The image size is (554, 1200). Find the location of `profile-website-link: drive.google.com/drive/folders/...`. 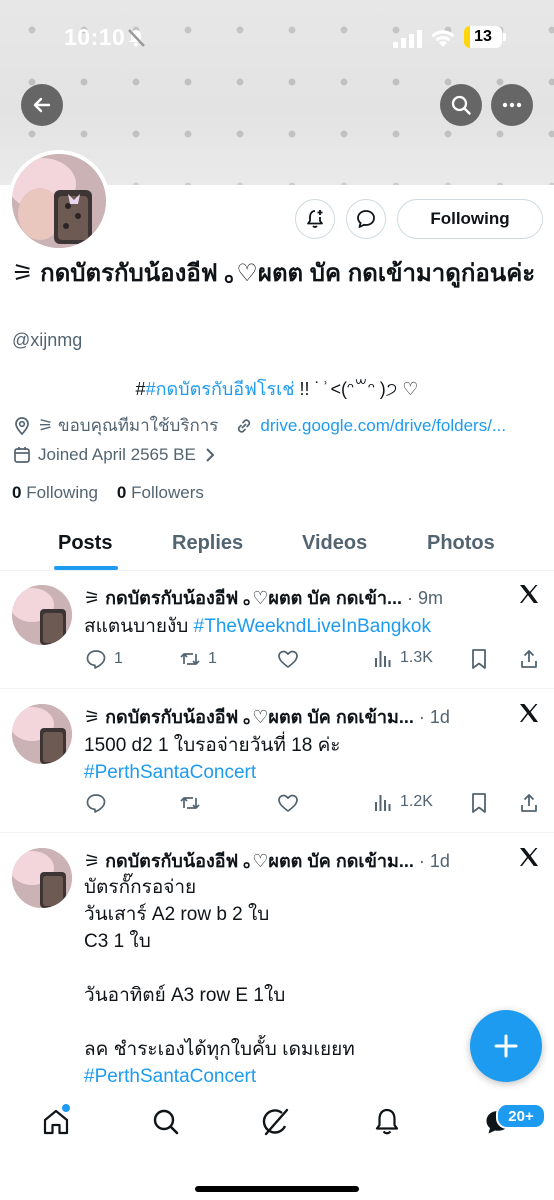

profile-website-link: drive.google.com/drive/folders/... is located at coordinates (383, 426).